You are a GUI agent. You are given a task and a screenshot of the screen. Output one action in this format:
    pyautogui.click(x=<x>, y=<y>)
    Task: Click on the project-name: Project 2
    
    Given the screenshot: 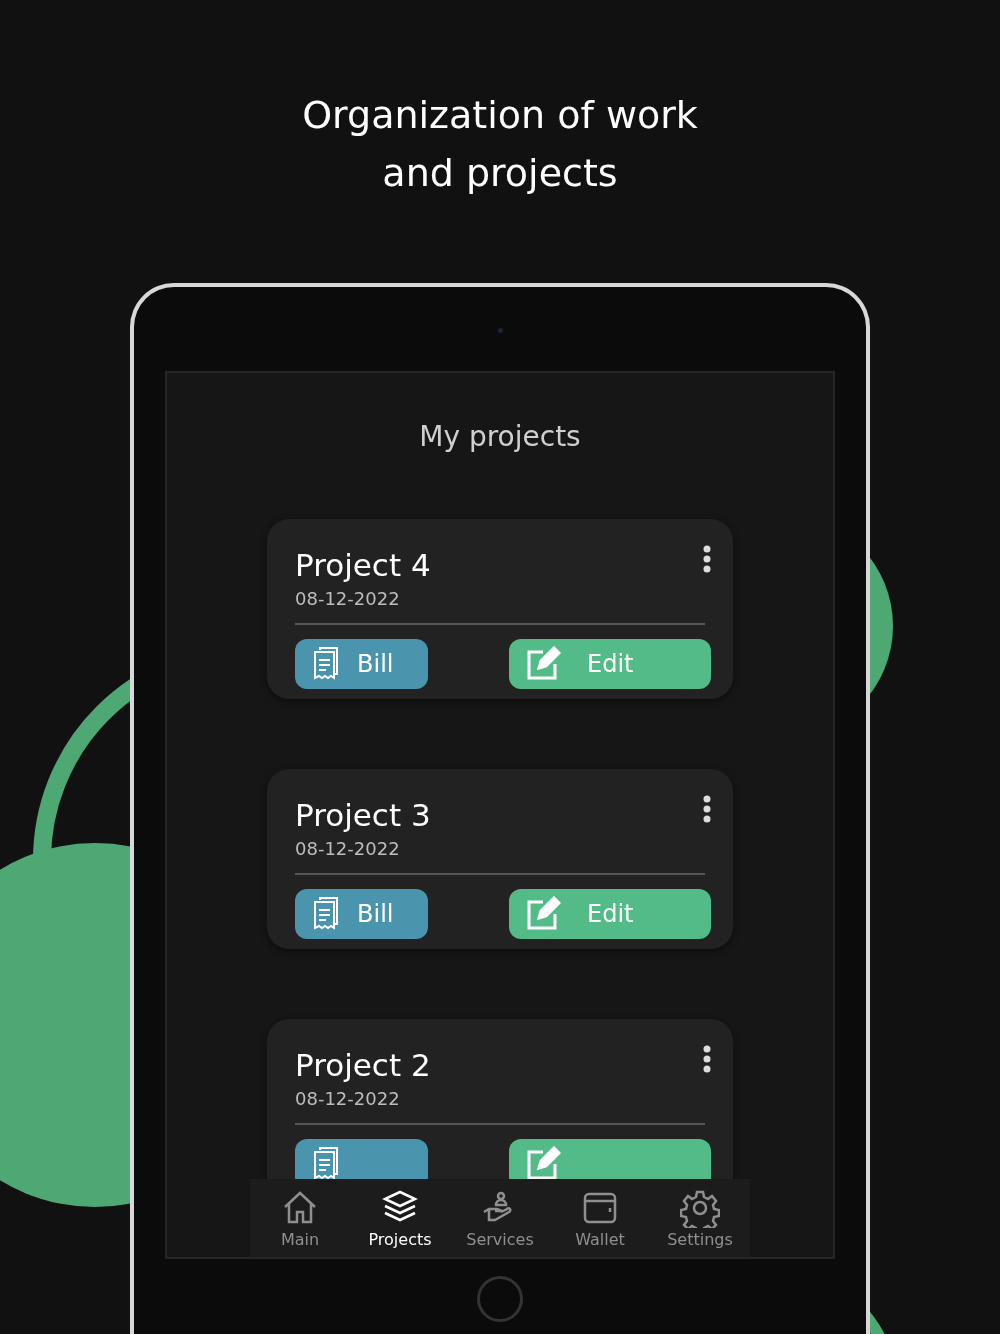 What is the action you would take?
    pyautogui.click(x=363, y=1065)
    